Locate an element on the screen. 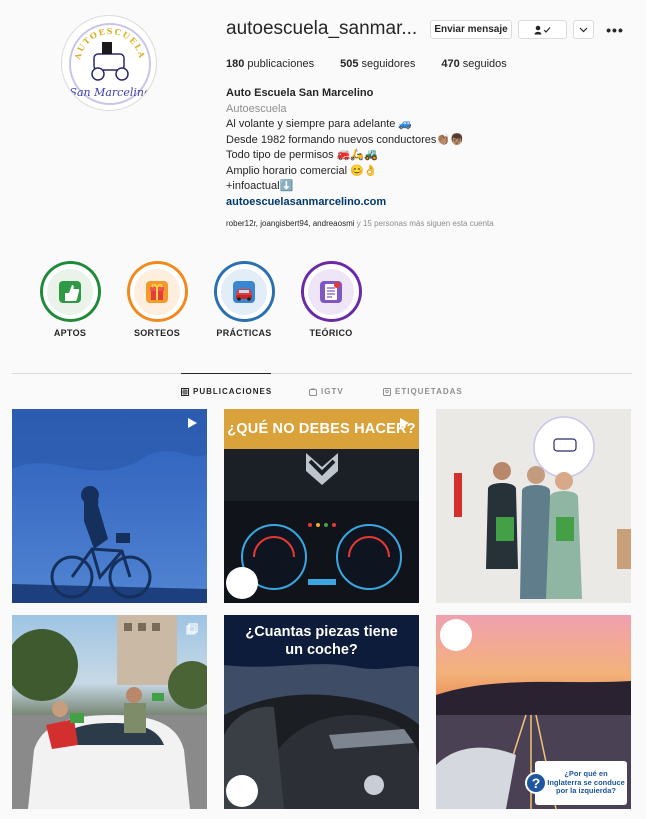 This screenshot has height=819, width=646. person-check-icon is located at coordinates (542, 29).